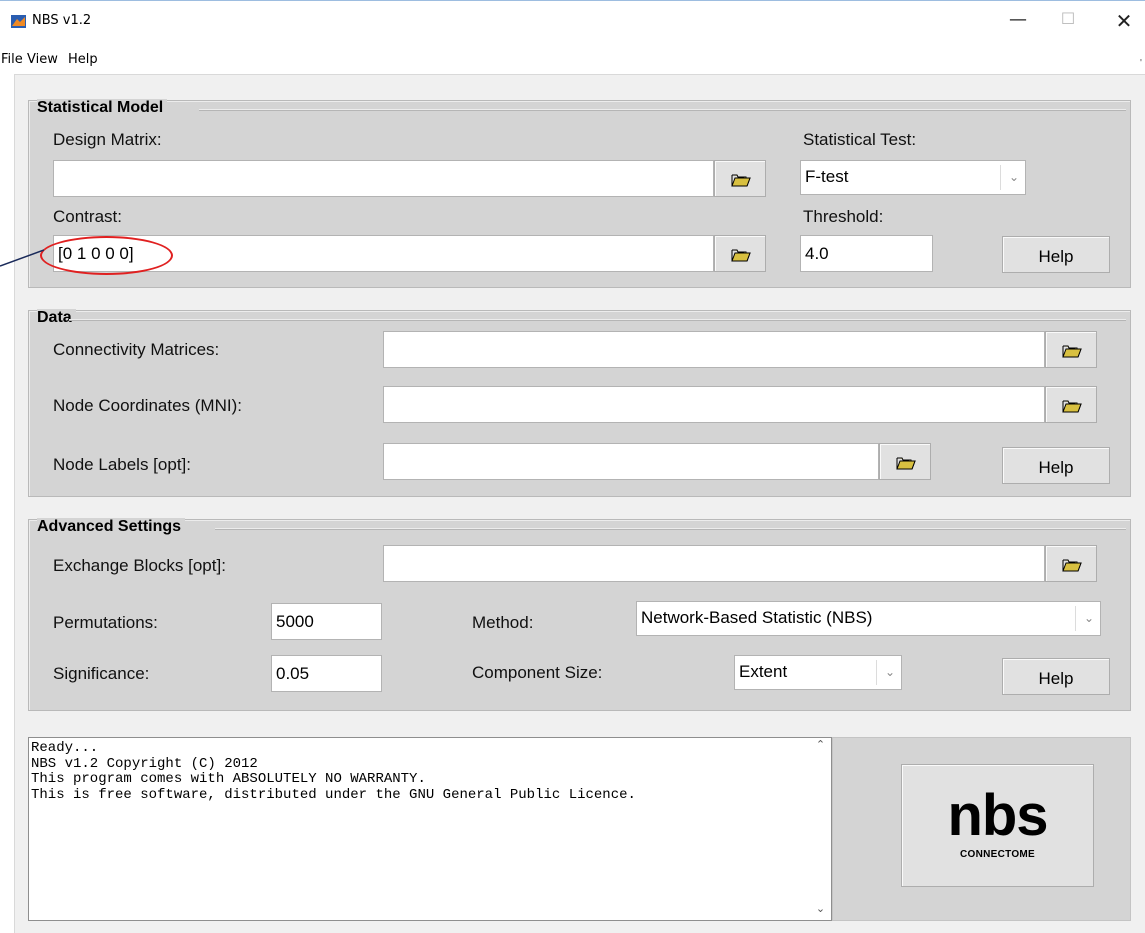 The width and height of the screenshot is (1145, 933). Describe the element at coordinates (106, 255) in the screenshot. I see `annotation-ellipse` at that location.